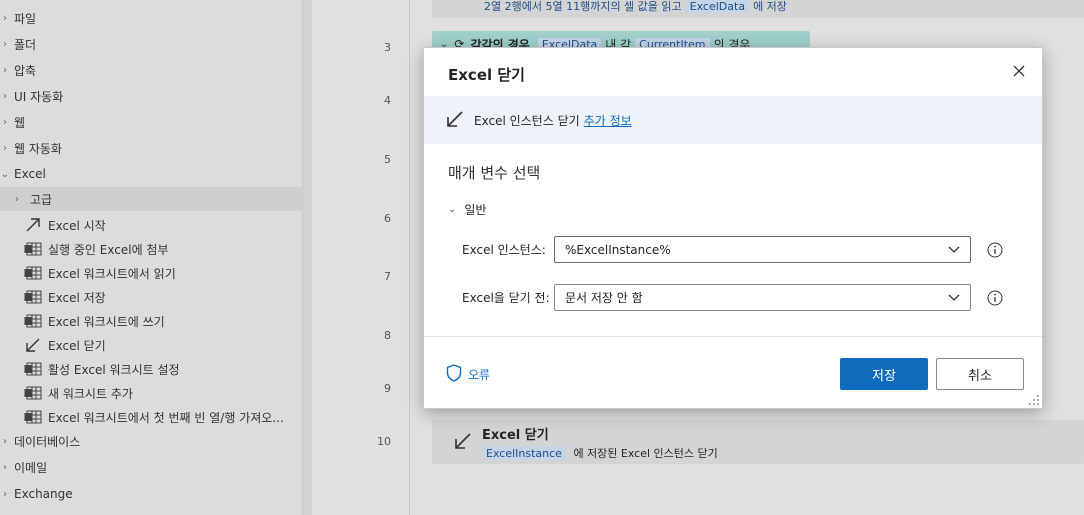 This screenshot has height=515, width=1084. Describe the element at coordinates (762, 297) in the screenshot. I see `before-close-select: 문서 저장 안 함` at that location.